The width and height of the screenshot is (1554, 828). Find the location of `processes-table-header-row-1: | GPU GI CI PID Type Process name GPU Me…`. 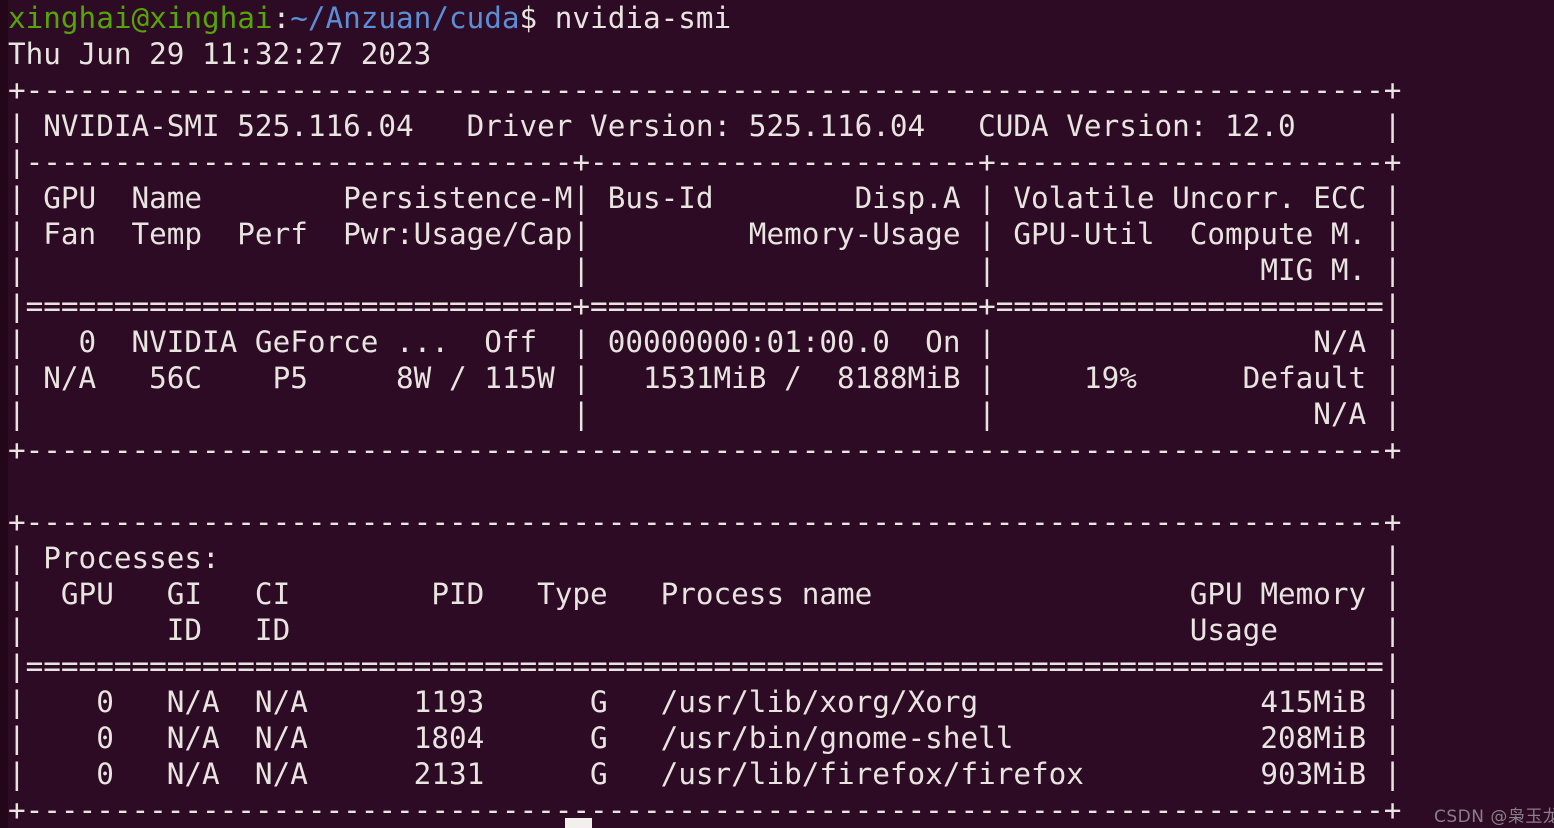

processes-table-header-row-1: | GPU GI CI PID Type Process name GPU Me… is located at coordinates (705, 594).